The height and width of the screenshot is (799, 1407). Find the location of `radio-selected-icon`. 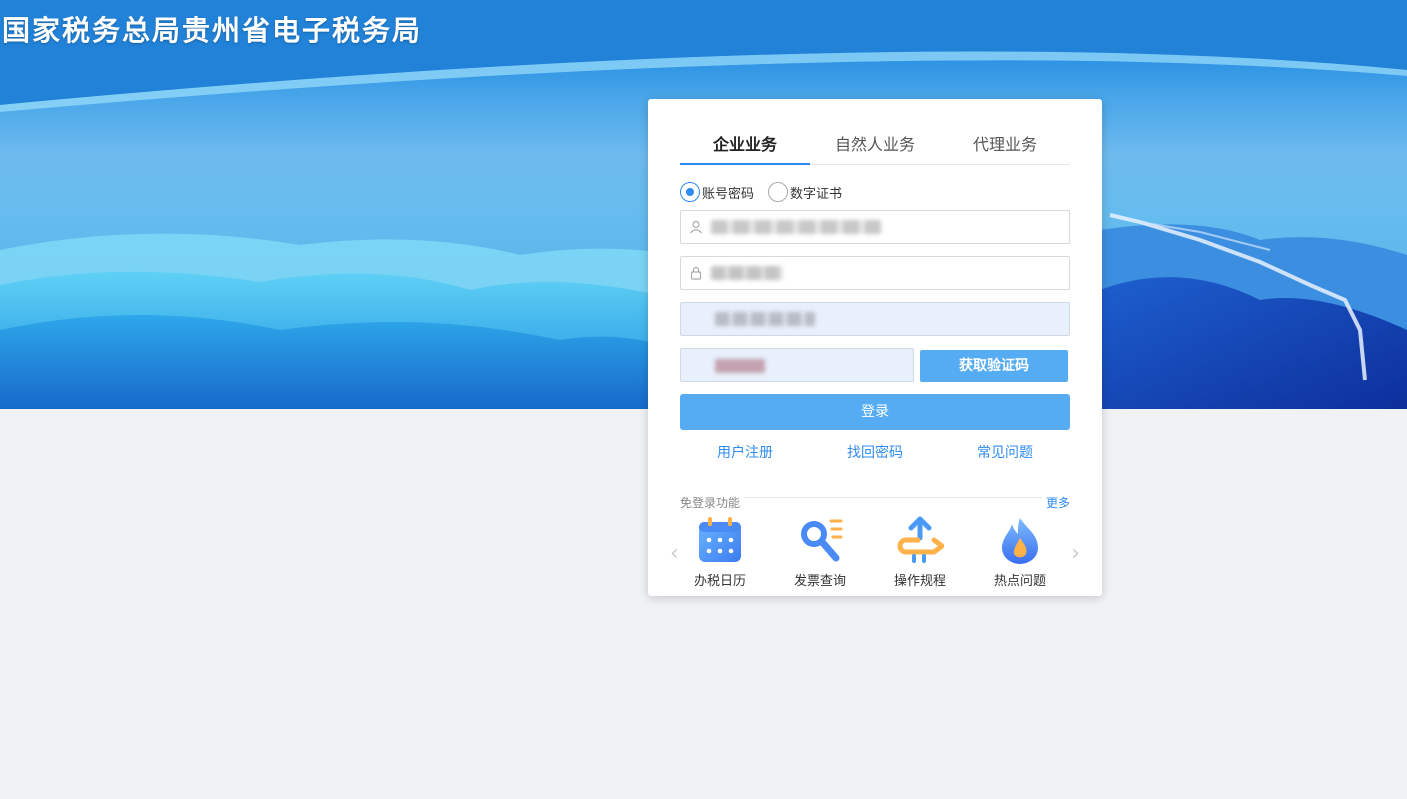

radio-selected-icon is located at coordinates (690, 192).